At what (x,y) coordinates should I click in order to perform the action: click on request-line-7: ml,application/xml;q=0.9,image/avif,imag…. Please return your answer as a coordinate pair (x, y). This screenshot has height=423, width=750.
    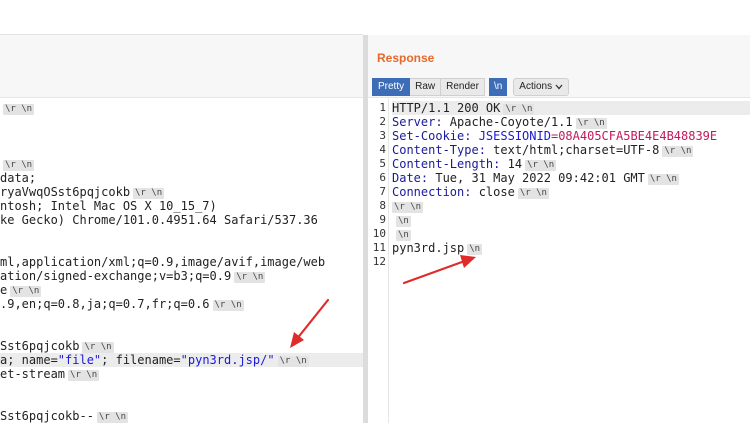
    Looking at the image, I should click on (162, 262).